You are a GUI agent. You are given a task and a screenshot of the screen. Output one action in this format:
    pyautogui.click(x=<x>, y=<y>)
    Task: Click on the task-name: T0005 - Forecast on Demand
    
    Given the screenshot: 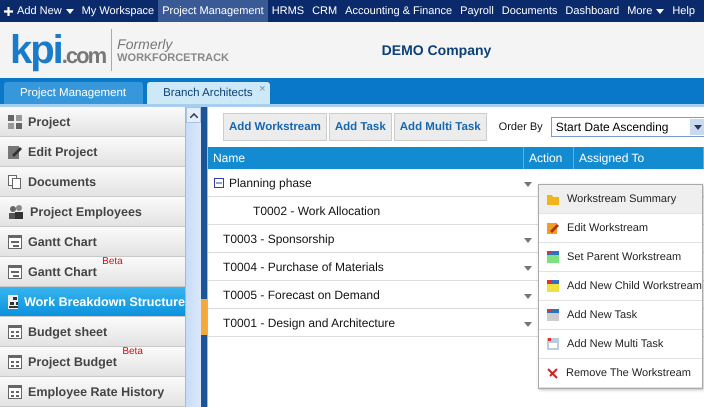 What is the action you would take?
    pyautogui.click(x=301, y=295)
    